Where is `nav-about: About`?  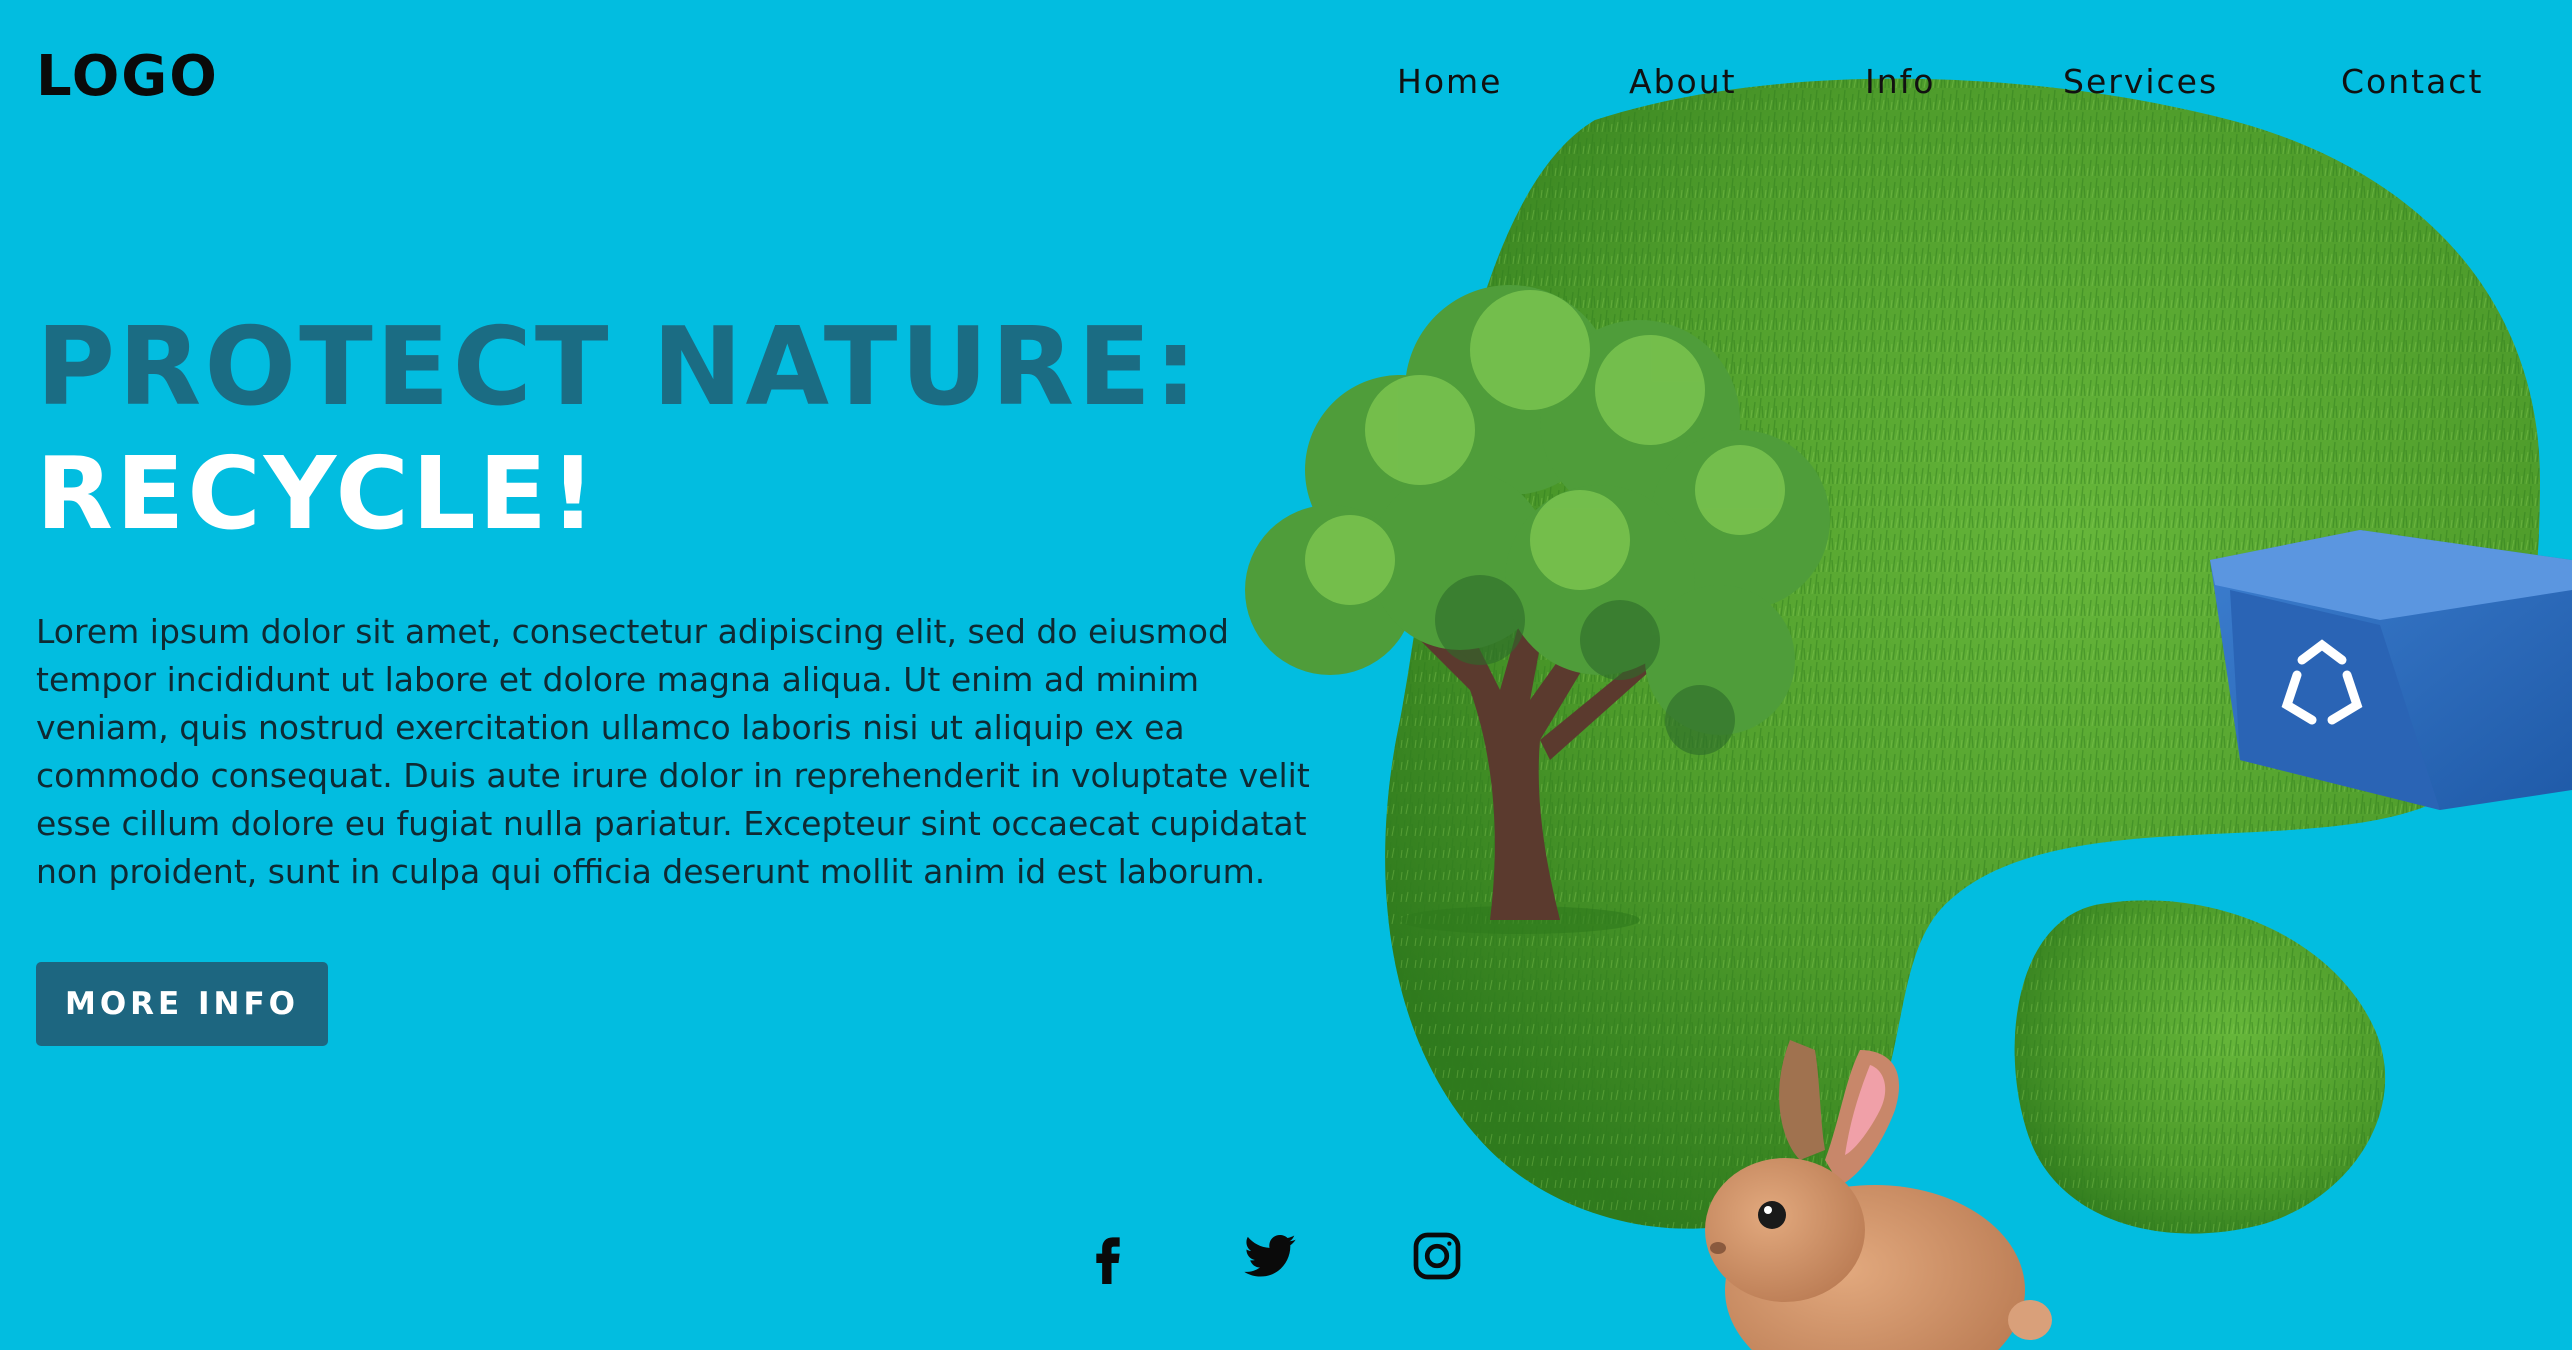 nav-about: About is located at coordinates (1683, 81).